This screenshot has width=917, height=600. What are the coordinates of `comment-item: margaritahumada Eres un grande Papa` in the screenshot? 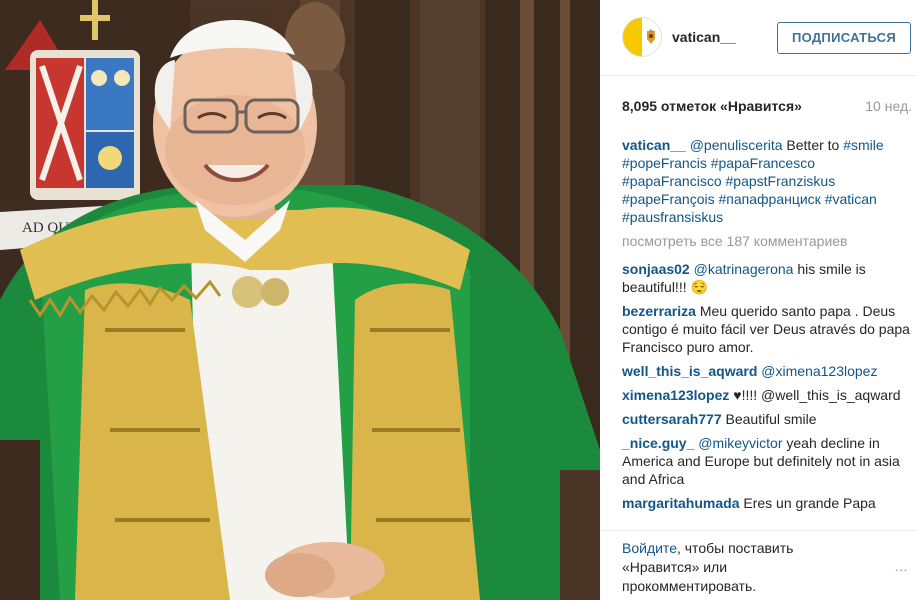 It's located at (767, 503).